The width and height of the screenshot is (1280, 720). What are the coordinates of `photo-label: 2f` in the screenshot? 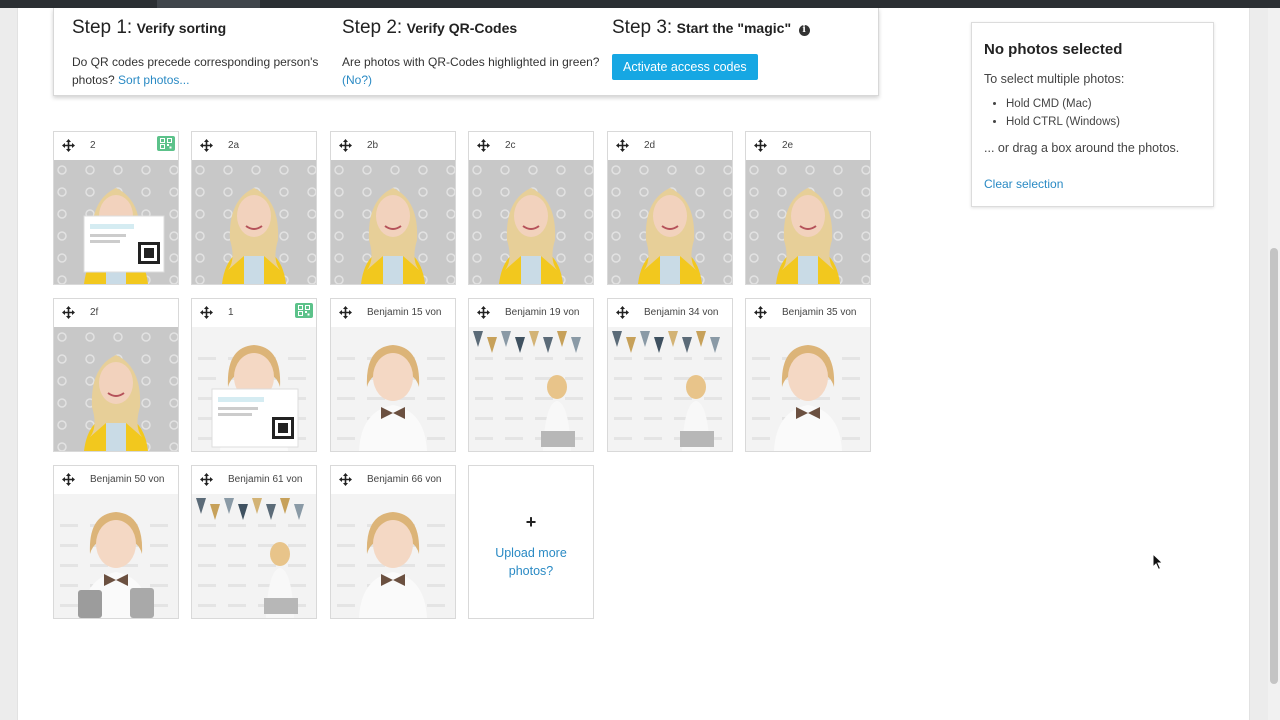 It's located at (94, 312).